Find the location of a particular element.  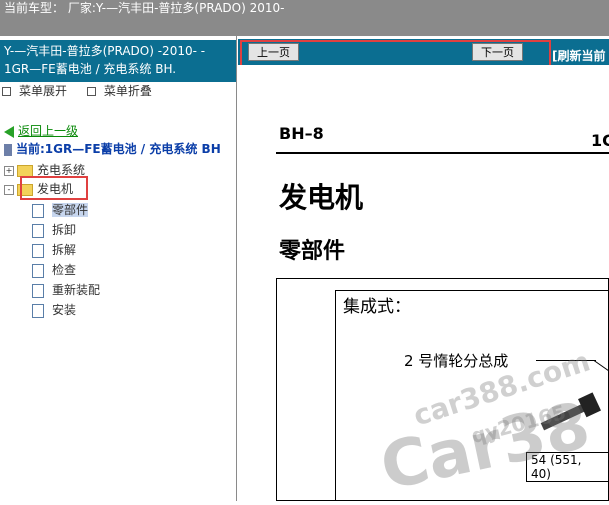

tree-item-label: 重新装配 is located at coordinates (76, 290).